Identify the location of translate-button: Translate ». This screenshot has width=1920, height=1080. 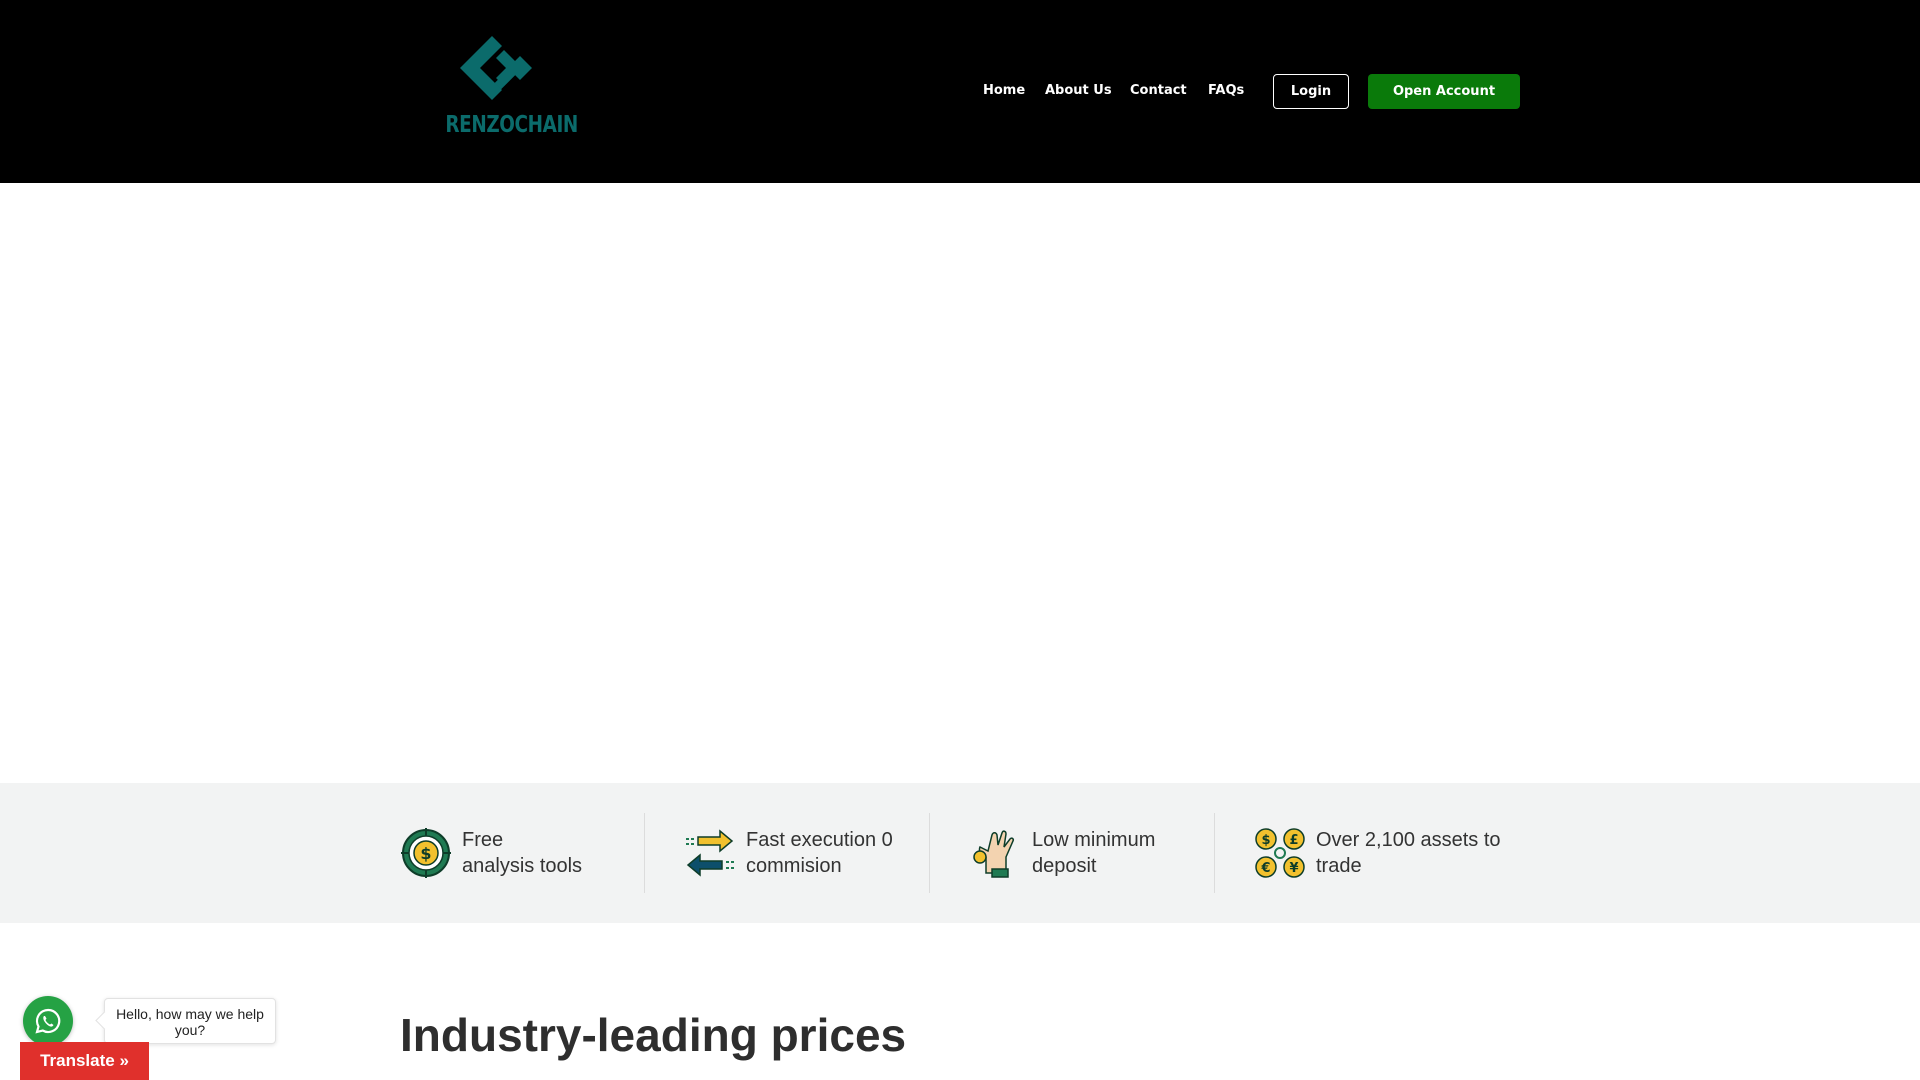
(84, 1061).